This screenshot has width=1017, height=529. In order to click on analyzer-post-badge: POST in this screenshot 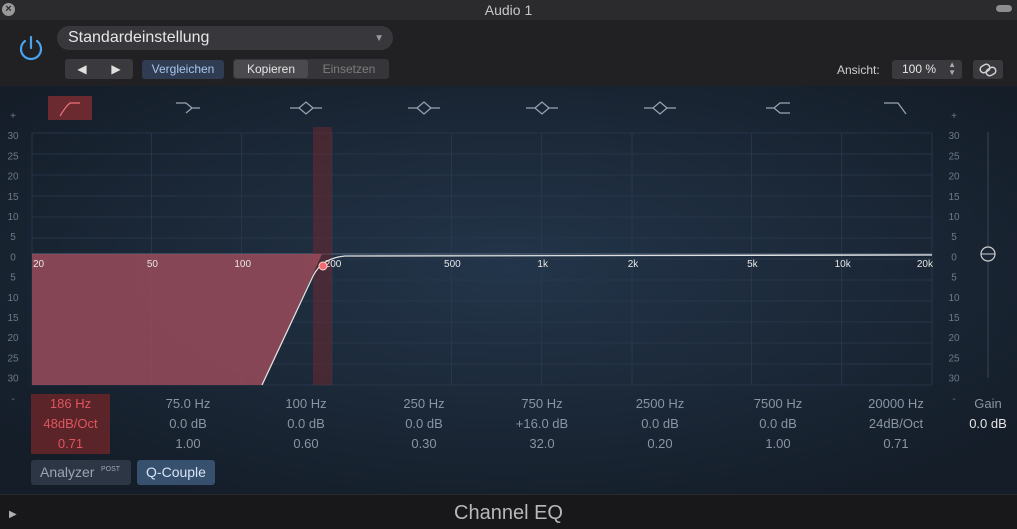, I will do `click(111, 469)`.